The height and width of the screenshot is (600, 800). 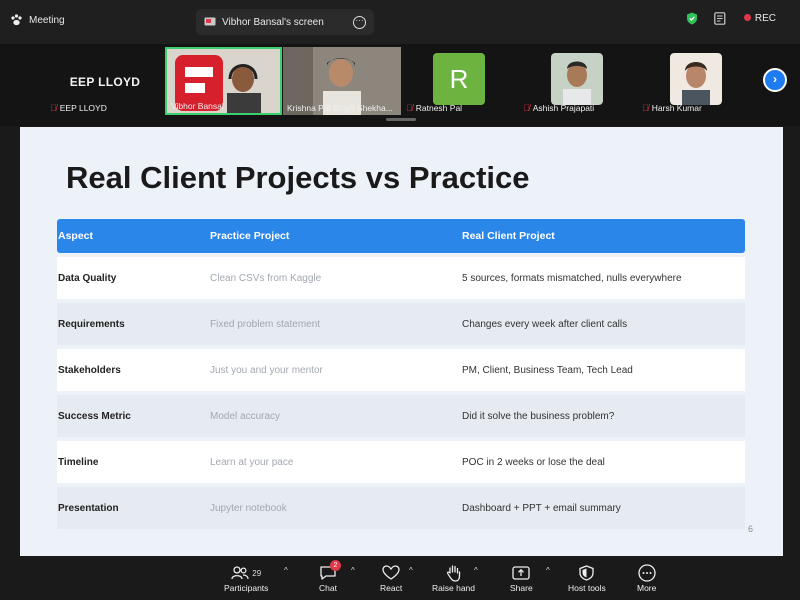 What do you see at coordinates (391, 572) in the screenshot?
I see `heart-icon` at bounding box center [391, 572].